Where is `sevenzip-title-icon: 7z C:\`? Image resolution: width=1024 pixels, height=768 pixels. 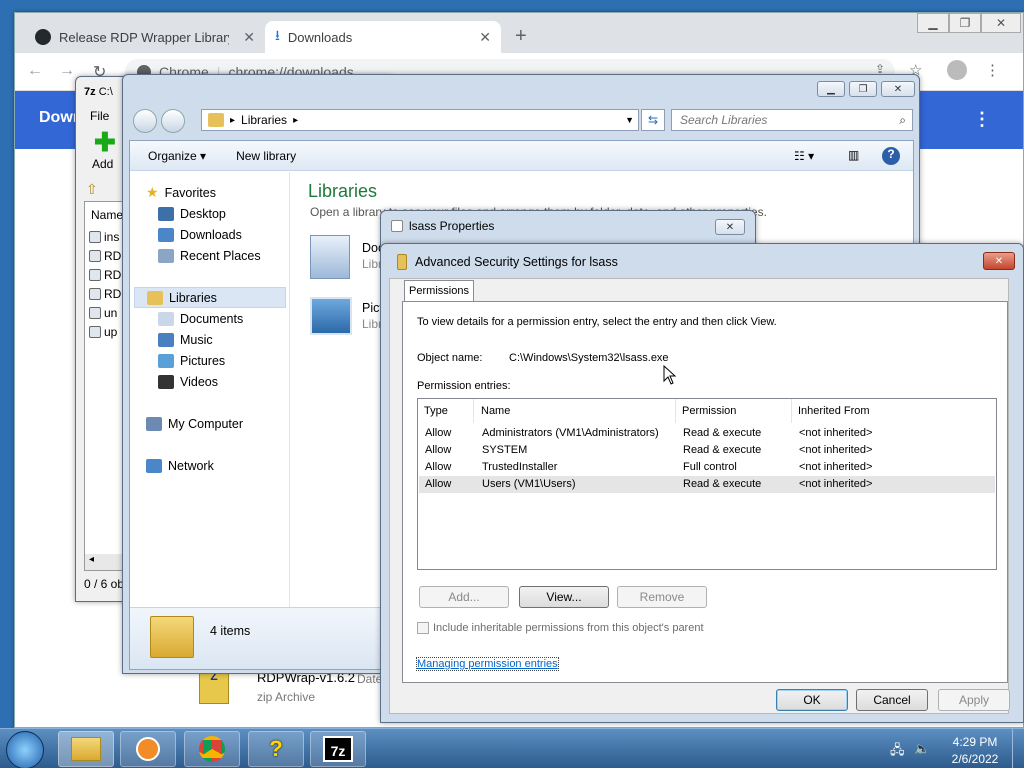
sevenzip-title-icon: 7z C:\ is located at coordinates (98, 92).